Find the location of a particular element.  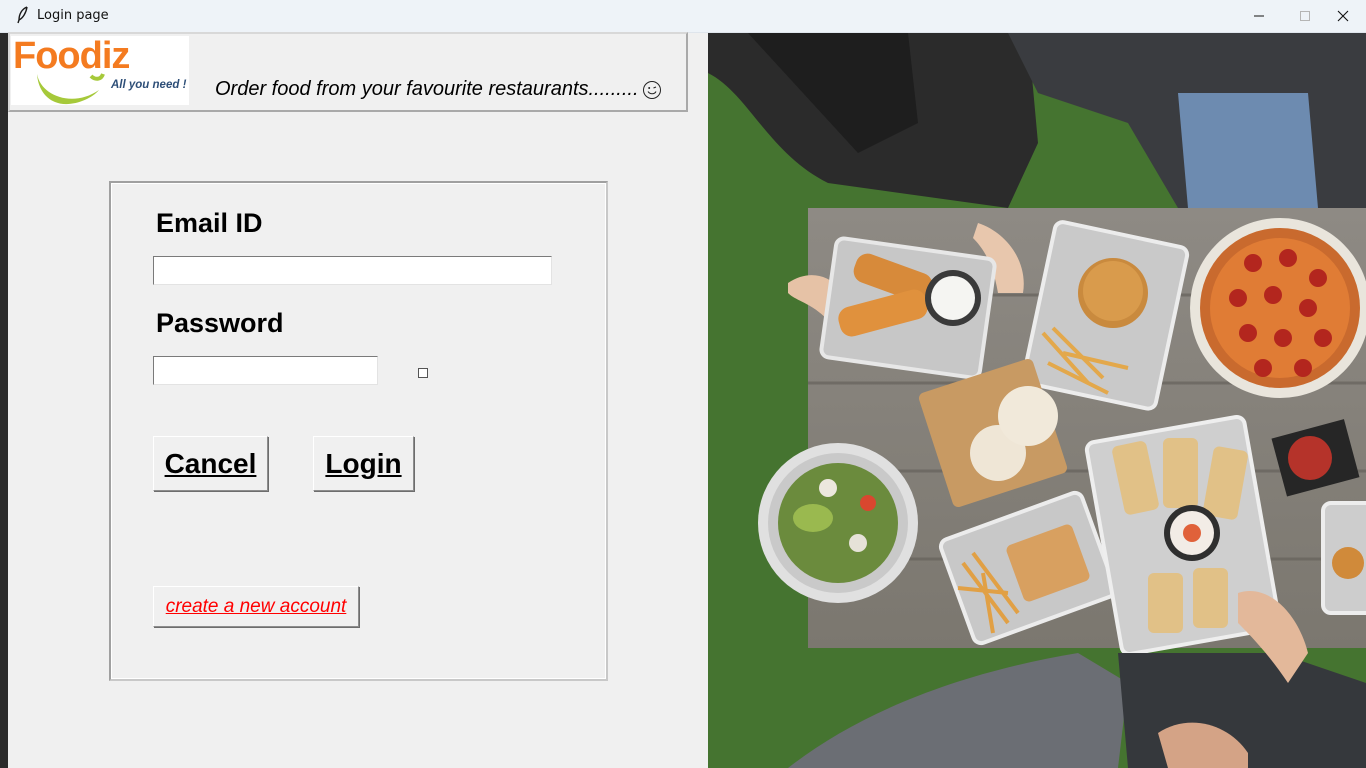

window-edge is located at coordinates (4, 400).